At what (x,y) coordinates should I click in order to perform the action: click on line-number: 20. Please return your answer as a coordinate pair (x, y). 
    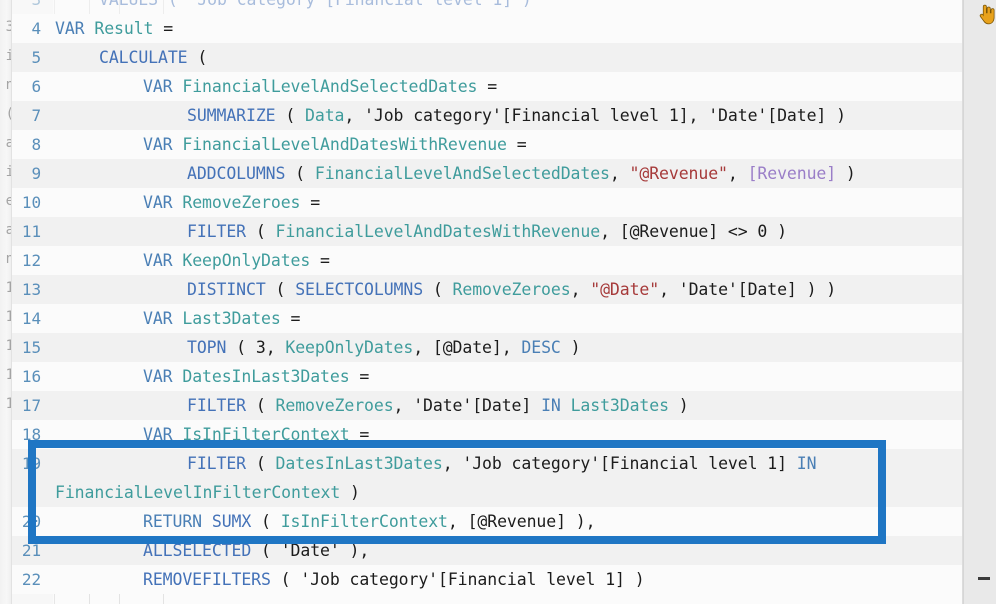
    Looking at the image, I should click on (31, 521).